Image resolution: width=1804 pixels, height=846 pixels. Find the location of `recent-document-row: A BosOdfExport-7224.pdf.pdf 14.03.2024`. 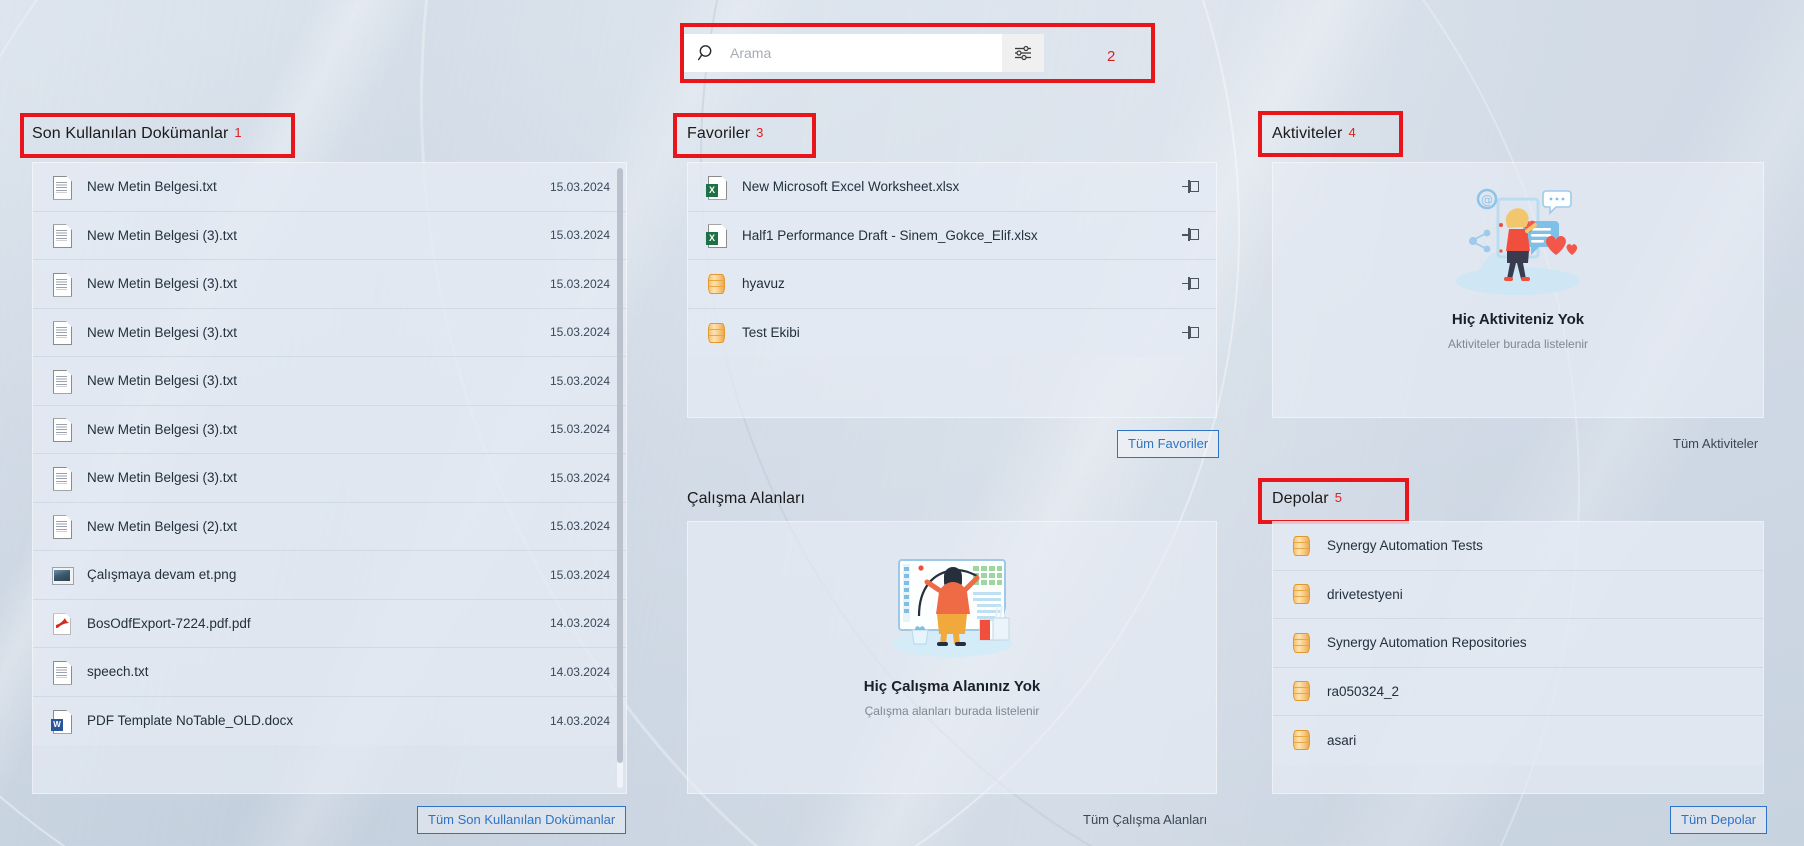

recent-document-row: A BosOdfExport-7224.pdf.pdf 14.03.2024 is located at coordinates (329, 623).